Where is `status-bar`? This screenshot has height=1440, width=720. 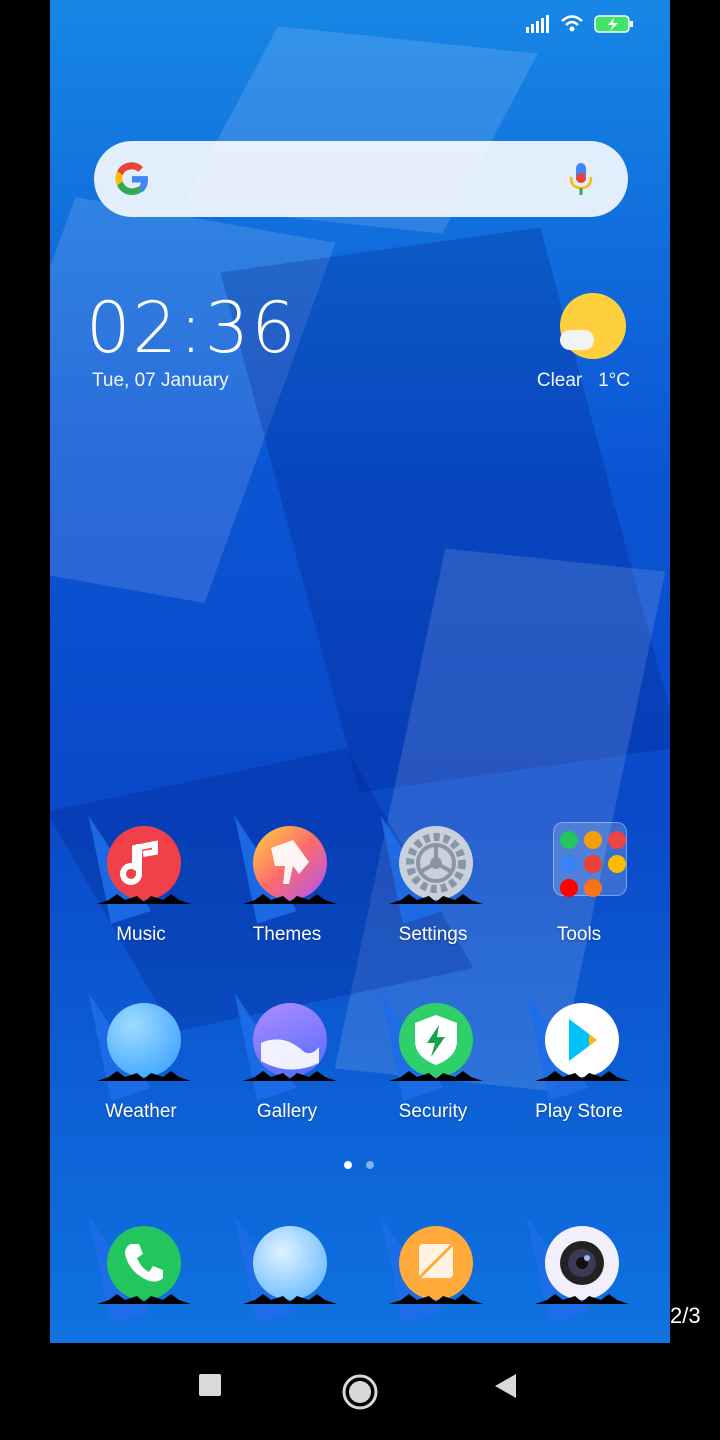 status-bar is located at coordinates (580, 24).